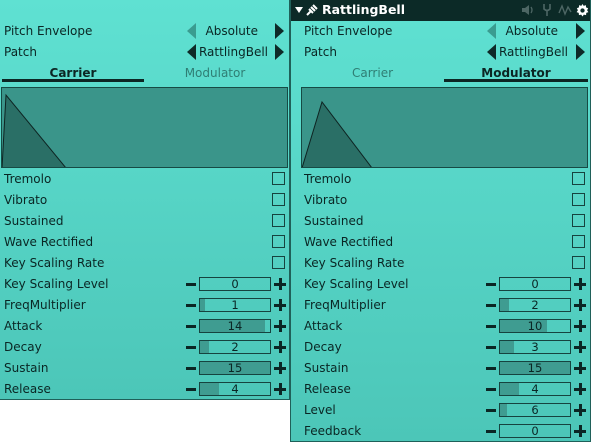  What do you see at coordinates (312, 10) in the screenshot?
I see `plugin-icon` at bounding box center [312, 10].